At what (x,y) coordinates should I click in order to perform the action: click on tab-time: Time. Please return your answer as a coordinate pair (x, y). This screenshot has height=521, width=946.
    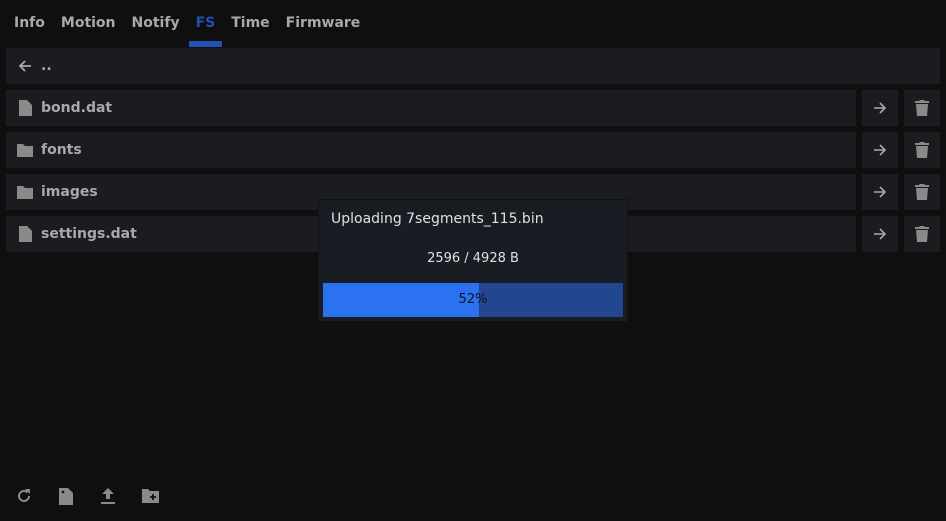
    Looking at the image, I should click on (250, 23).